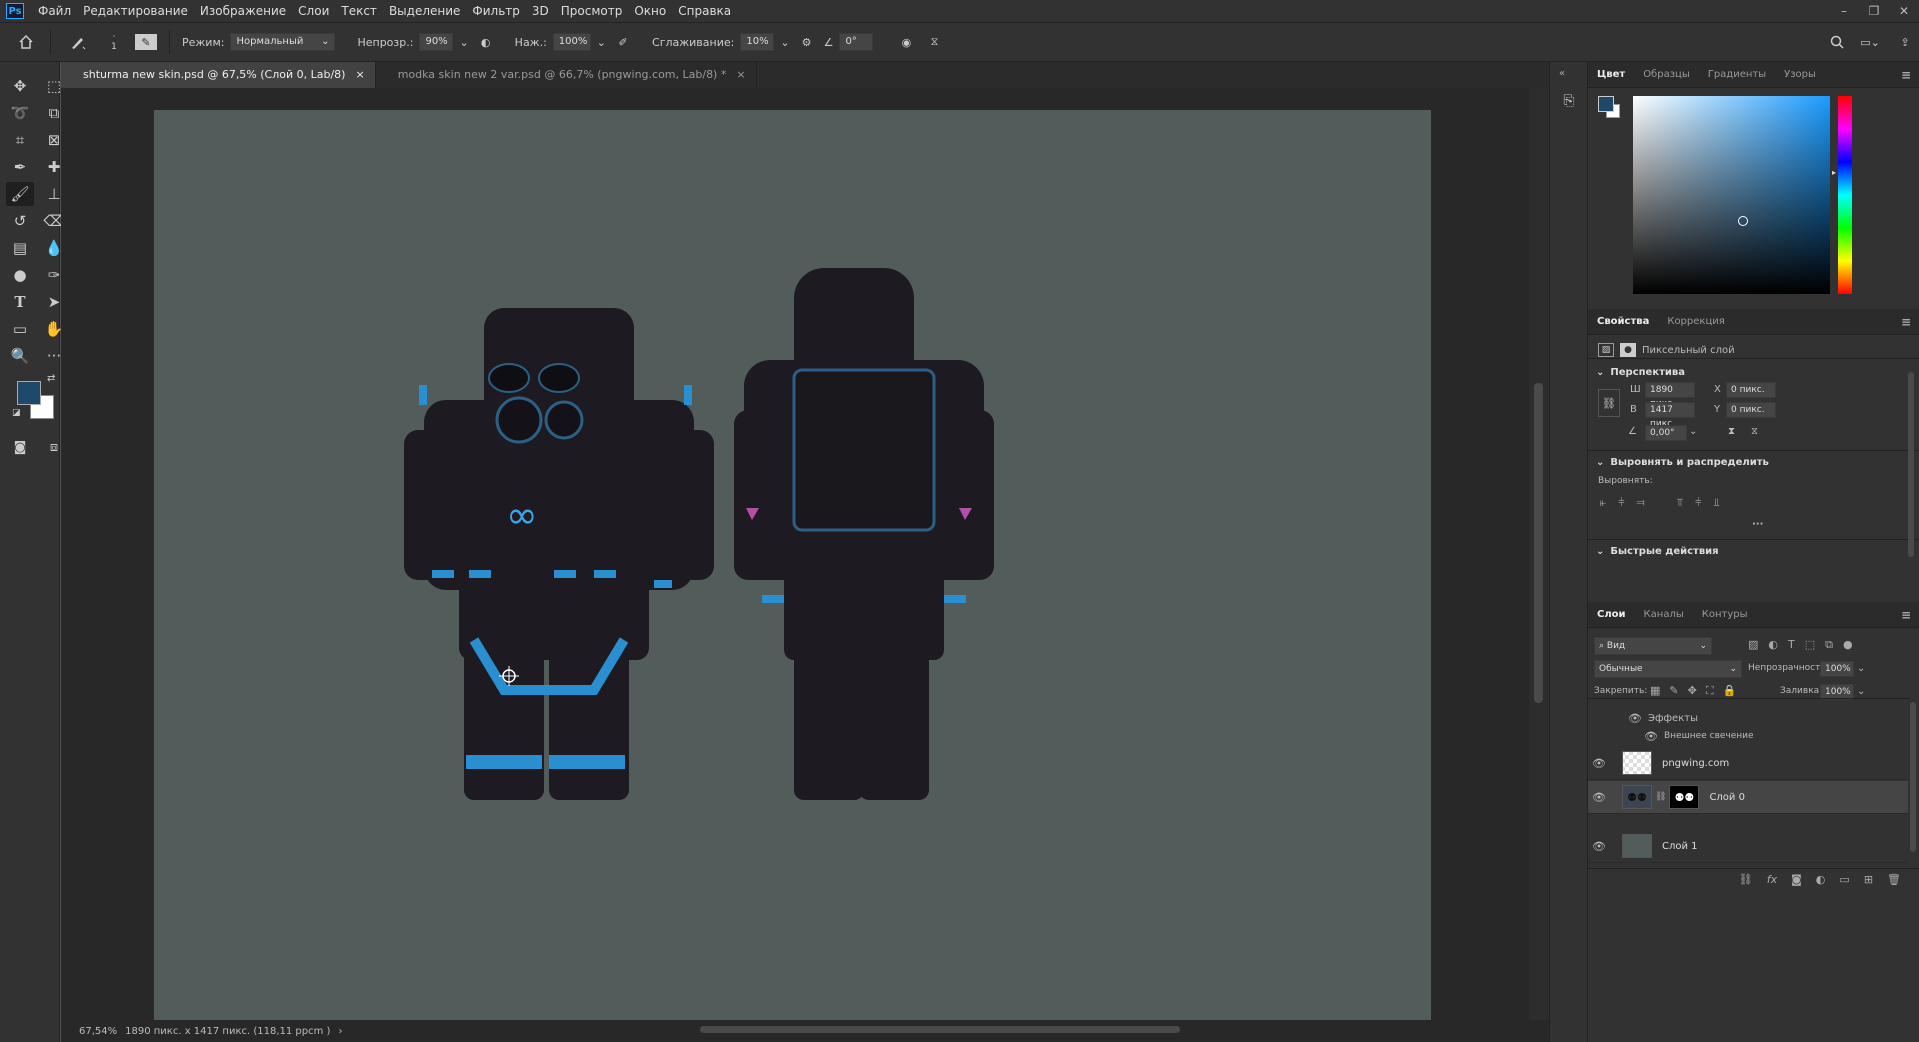 The width and height of the screenshot is (1919, 1042). Describe the element at coordinates (1737, 74) in the screenshot. I see `tab-gradients: Градиенты` at that location.